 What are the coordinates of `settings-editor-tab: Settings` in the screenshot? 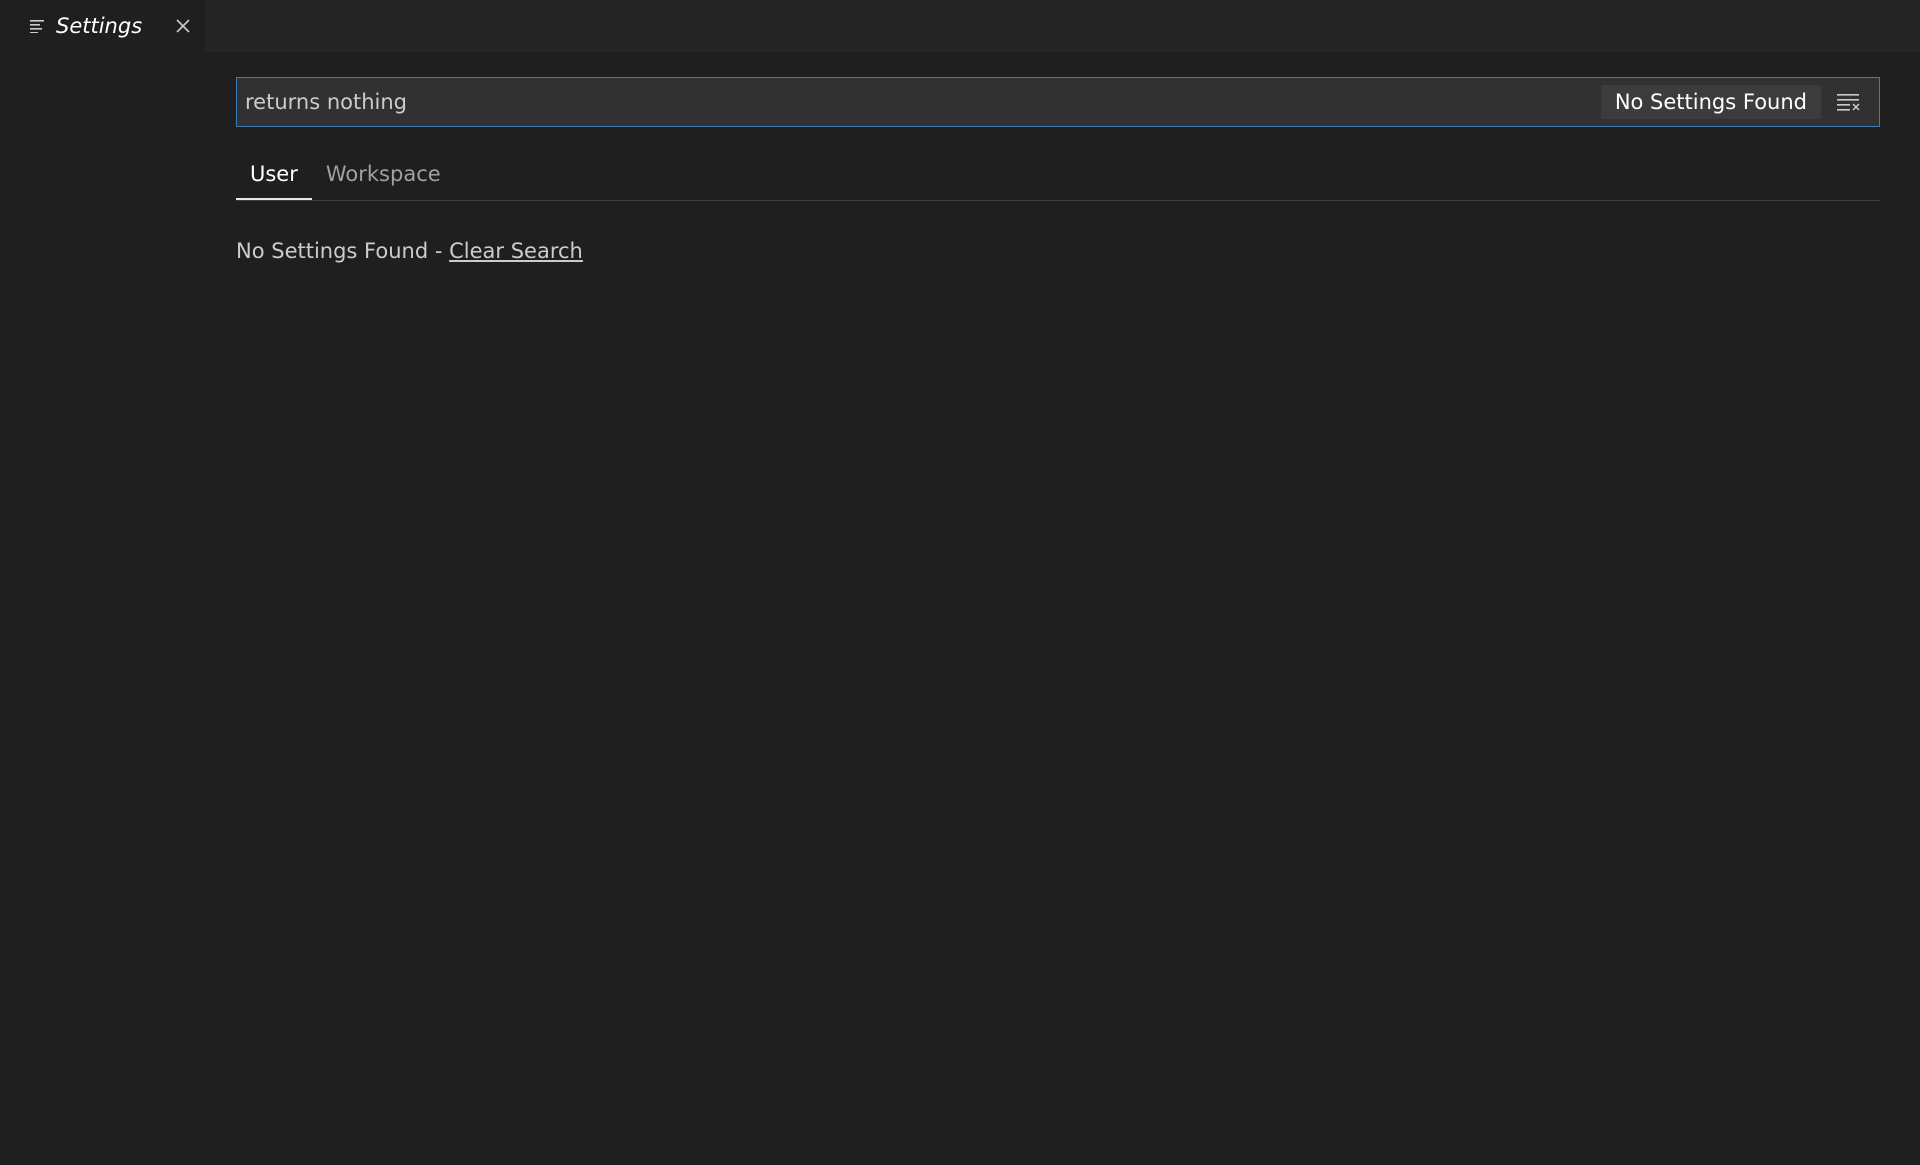 It's located at (102, 26).